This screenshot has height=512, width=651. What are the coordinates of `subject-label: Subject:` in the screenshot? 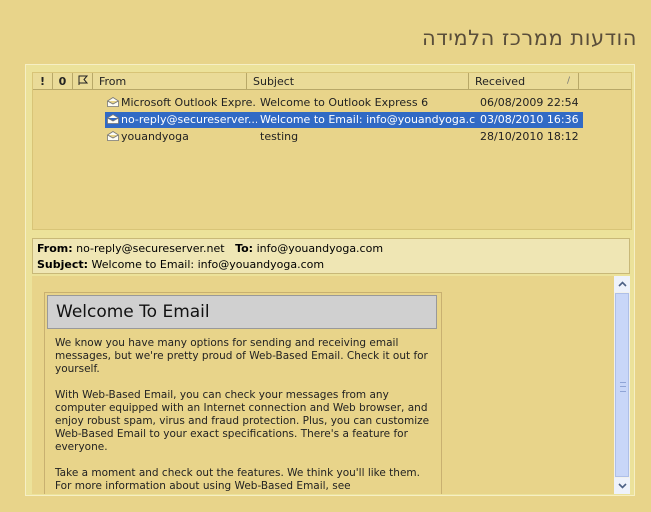 It's located at (63, 264).